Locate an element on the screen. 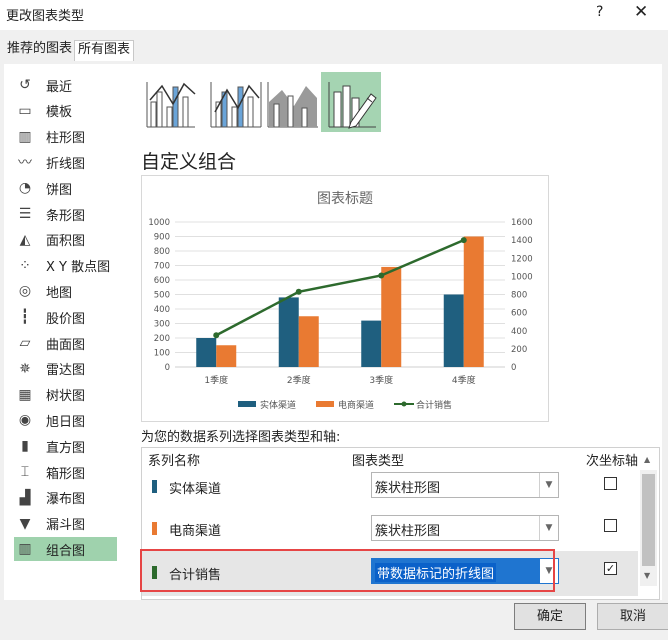 Image resolution: width=668 pixels, height=640 pixels. x-tick-label: 2季度 is located at coordinates (299, 380).